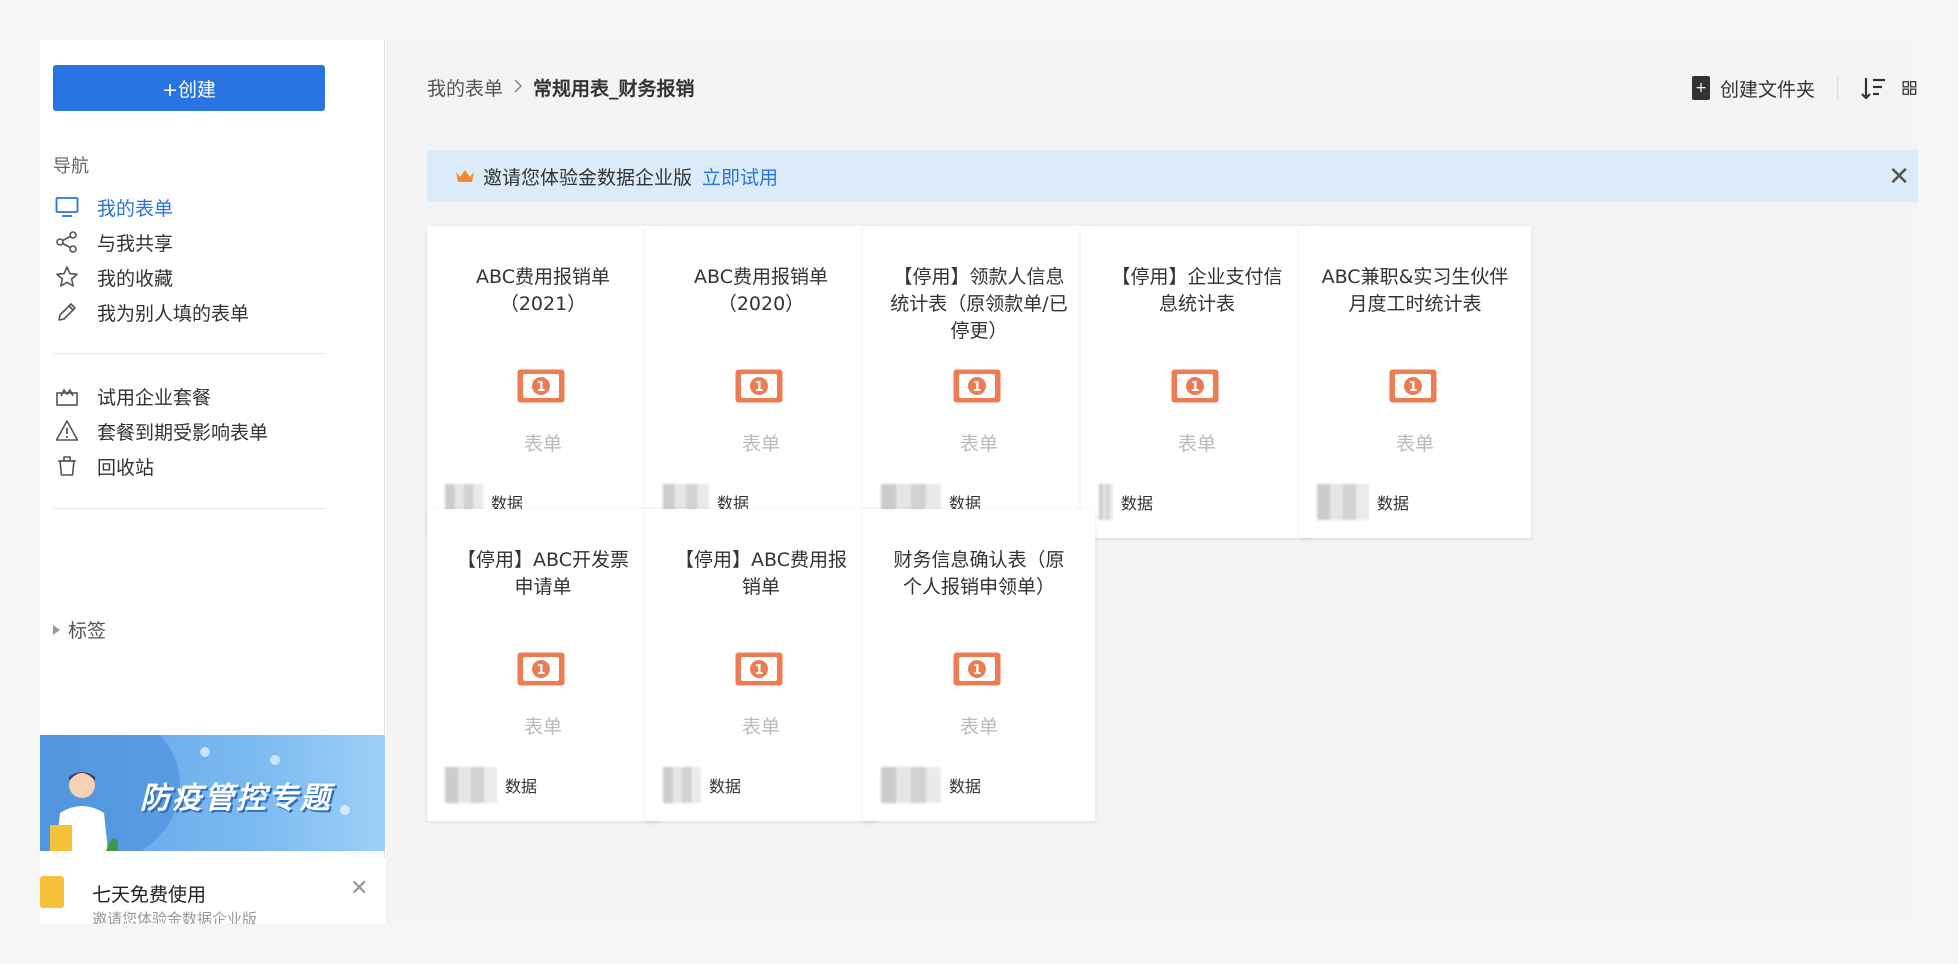 This screenshot has width=1958, height=964. I want to click on form-card: ABC兼职&实习生伙伴月度工时统计表 1 表单 数据, so click(1415, 382).